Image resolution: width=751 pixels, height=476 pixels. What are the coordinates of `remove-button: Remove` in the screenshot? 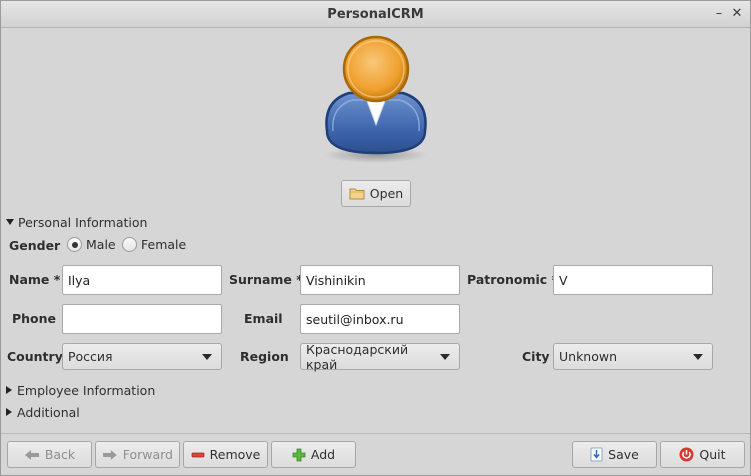 It's located at (225, 454).